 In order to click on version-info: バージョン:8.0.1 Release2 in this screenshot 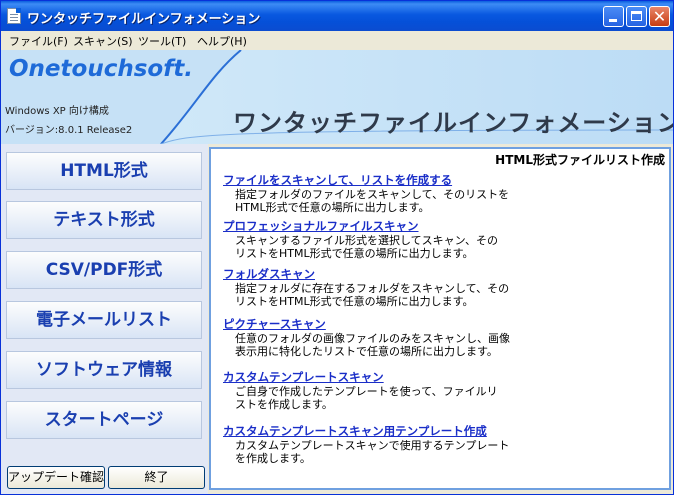, I will do `click(69, 130)`.